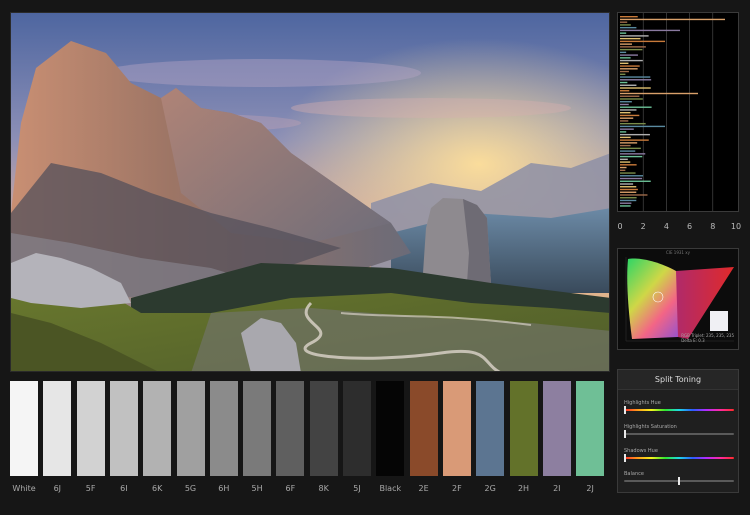  What do you see at coordinates (620, 226) in the screenshot?
I see `histogram-tick-label: 0` at bounding box center [620, 226].